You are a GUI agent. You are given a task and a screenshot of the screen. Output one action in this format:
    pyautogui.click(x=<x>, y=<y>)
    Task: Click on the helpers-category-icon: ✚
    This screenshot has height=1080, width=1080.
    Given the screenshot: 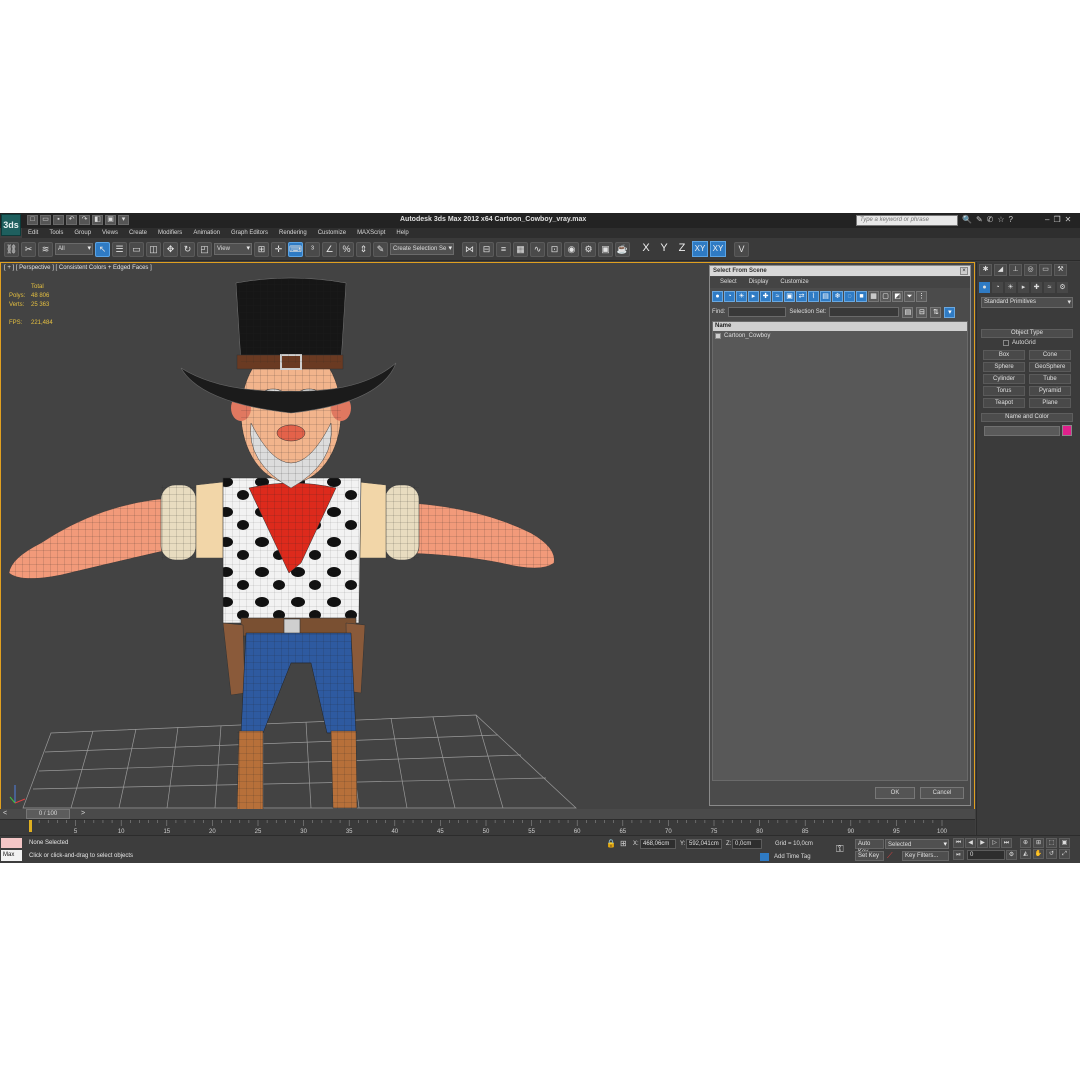 What is the action you would take?
    pyautogui.click(x=1036, y=287)
    